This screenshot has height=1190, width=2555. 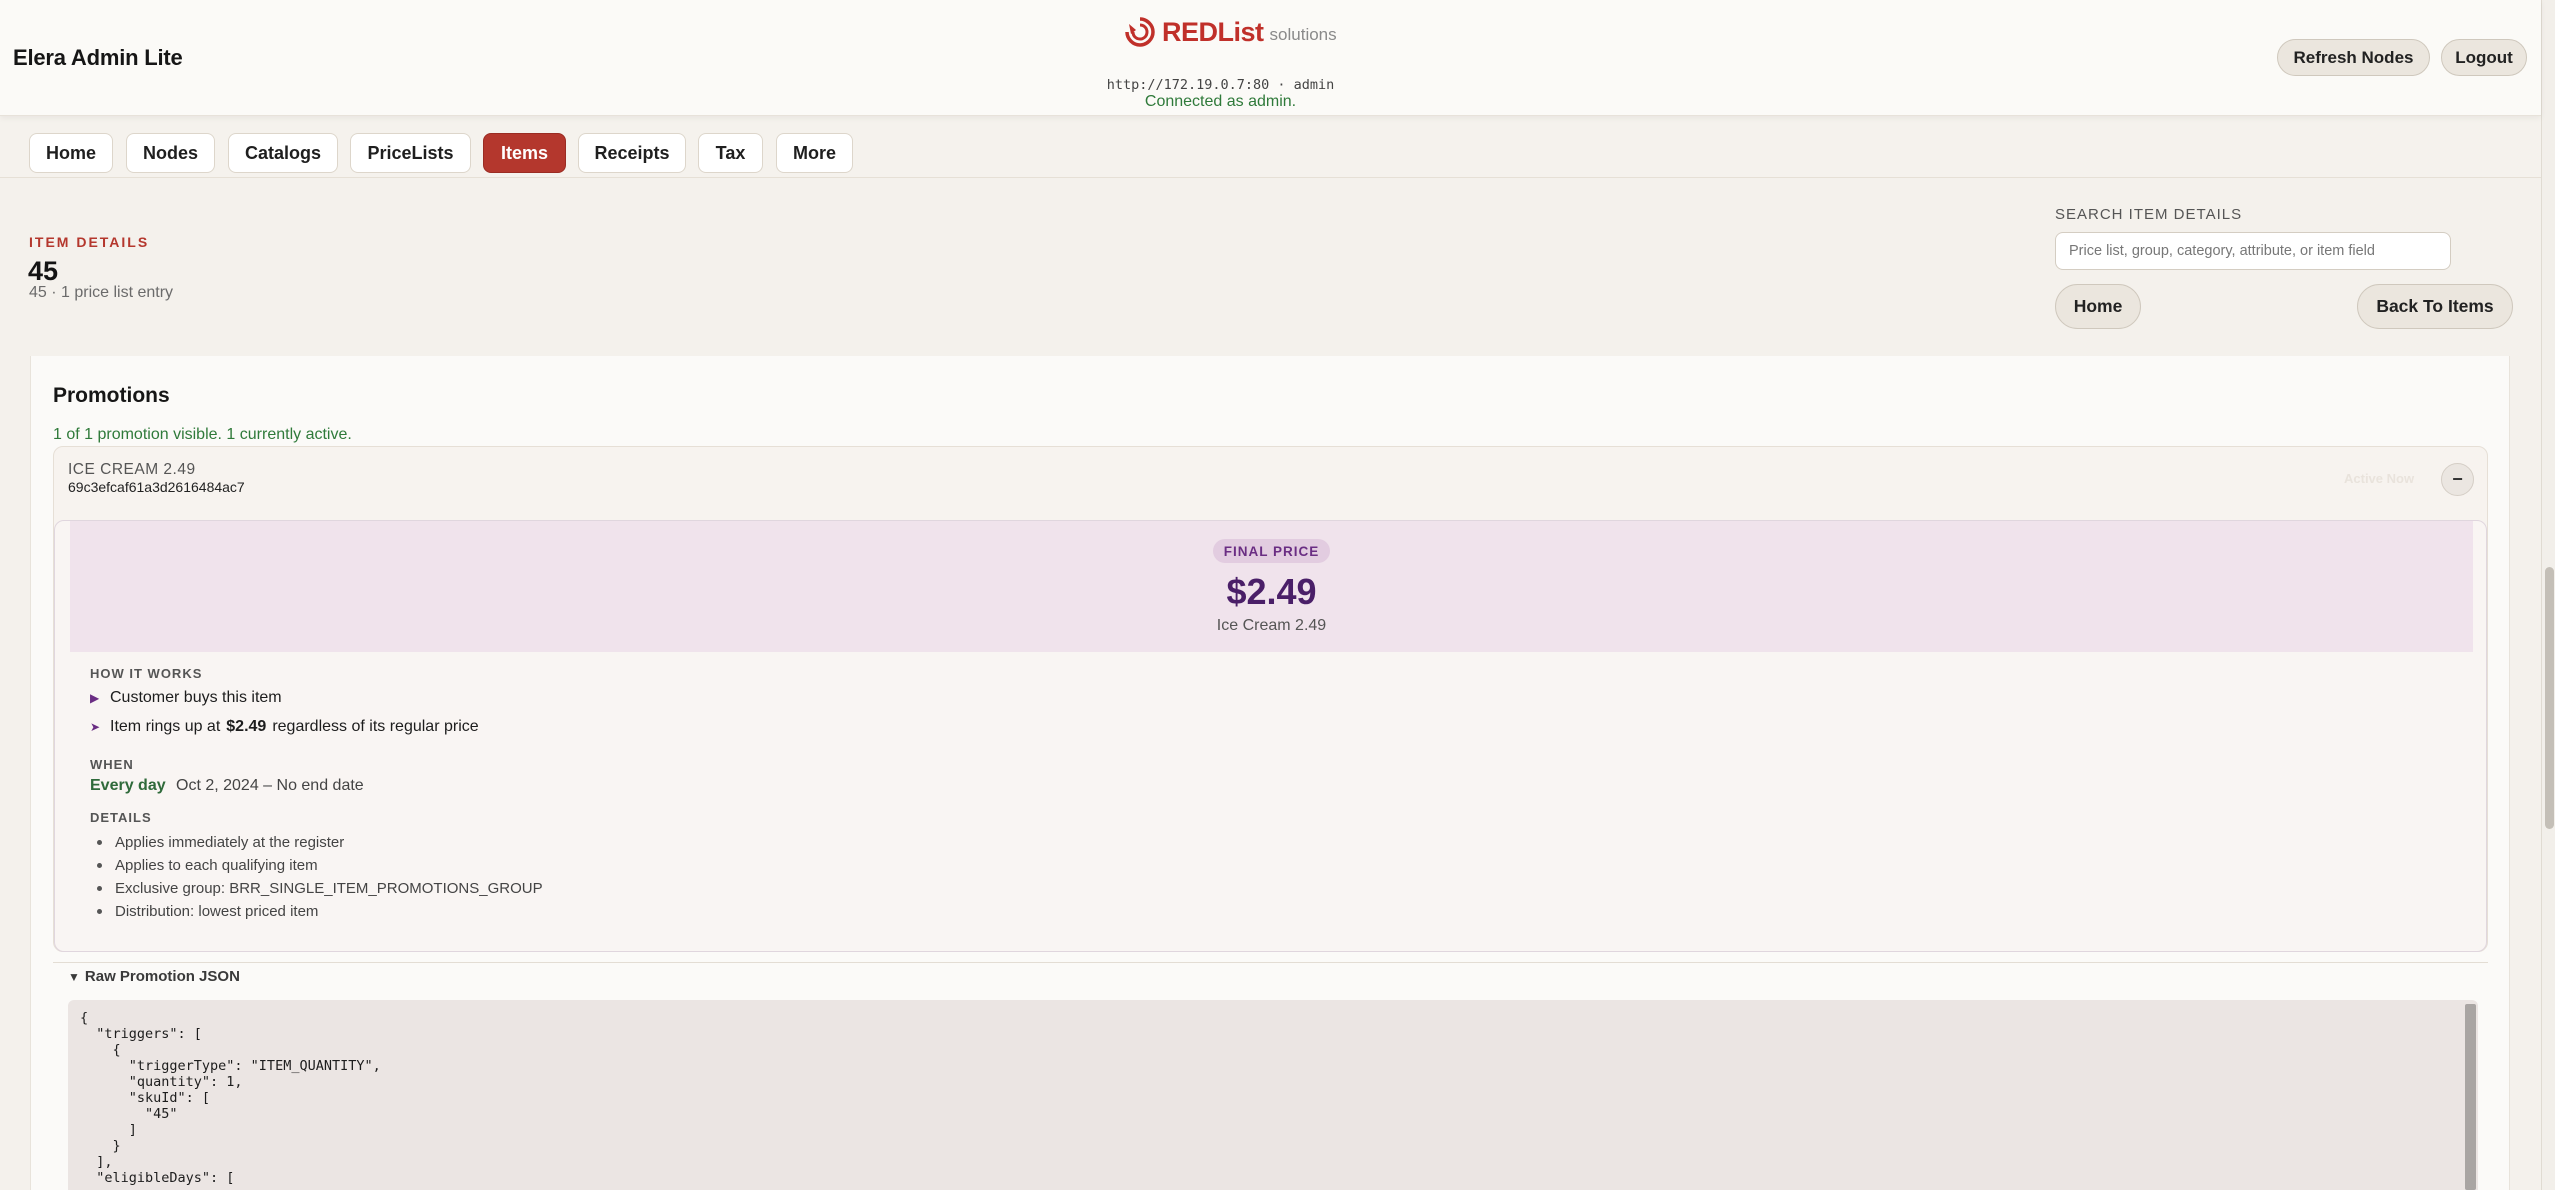 I want to click on how-it-works-label: HOW IT WORKS, so click(x=146, y=673).